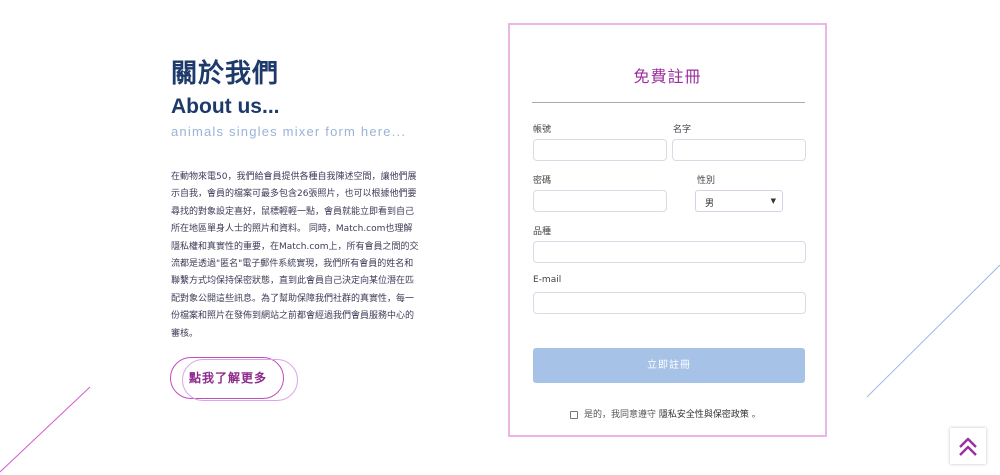 This screenshot has height=475, width=1000. I want to click on learn-more-button: 點我了解更多, so click(235, 379).